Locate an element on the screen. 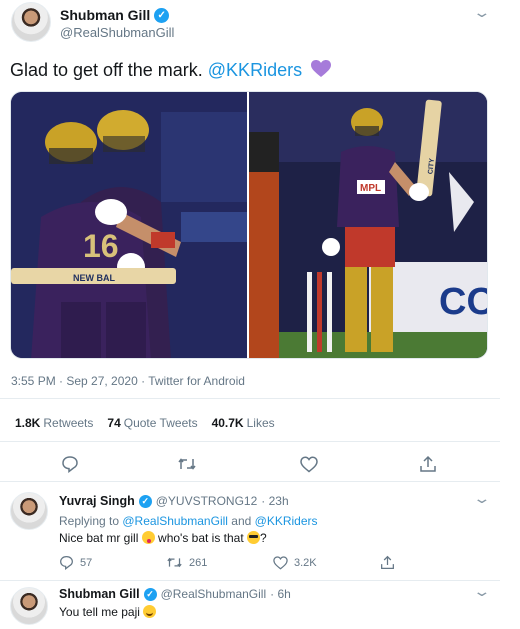 The image size is (520, 629). quotes-label: Quote Tweets is located at coordinates (160, 423).